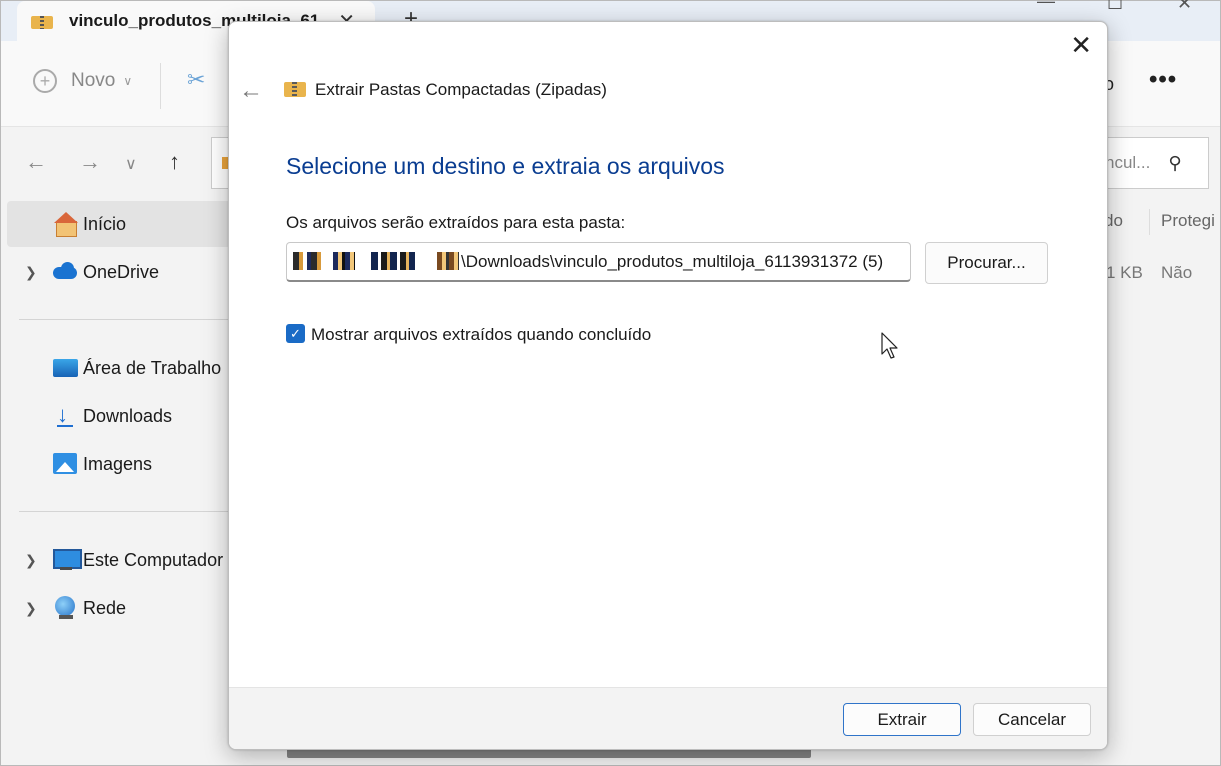 This screenshot has width=1221, height=766. Describe the element at coordinates (128, 81) in the screenshot. I see `chevron-down-icon: ∨` at that location.